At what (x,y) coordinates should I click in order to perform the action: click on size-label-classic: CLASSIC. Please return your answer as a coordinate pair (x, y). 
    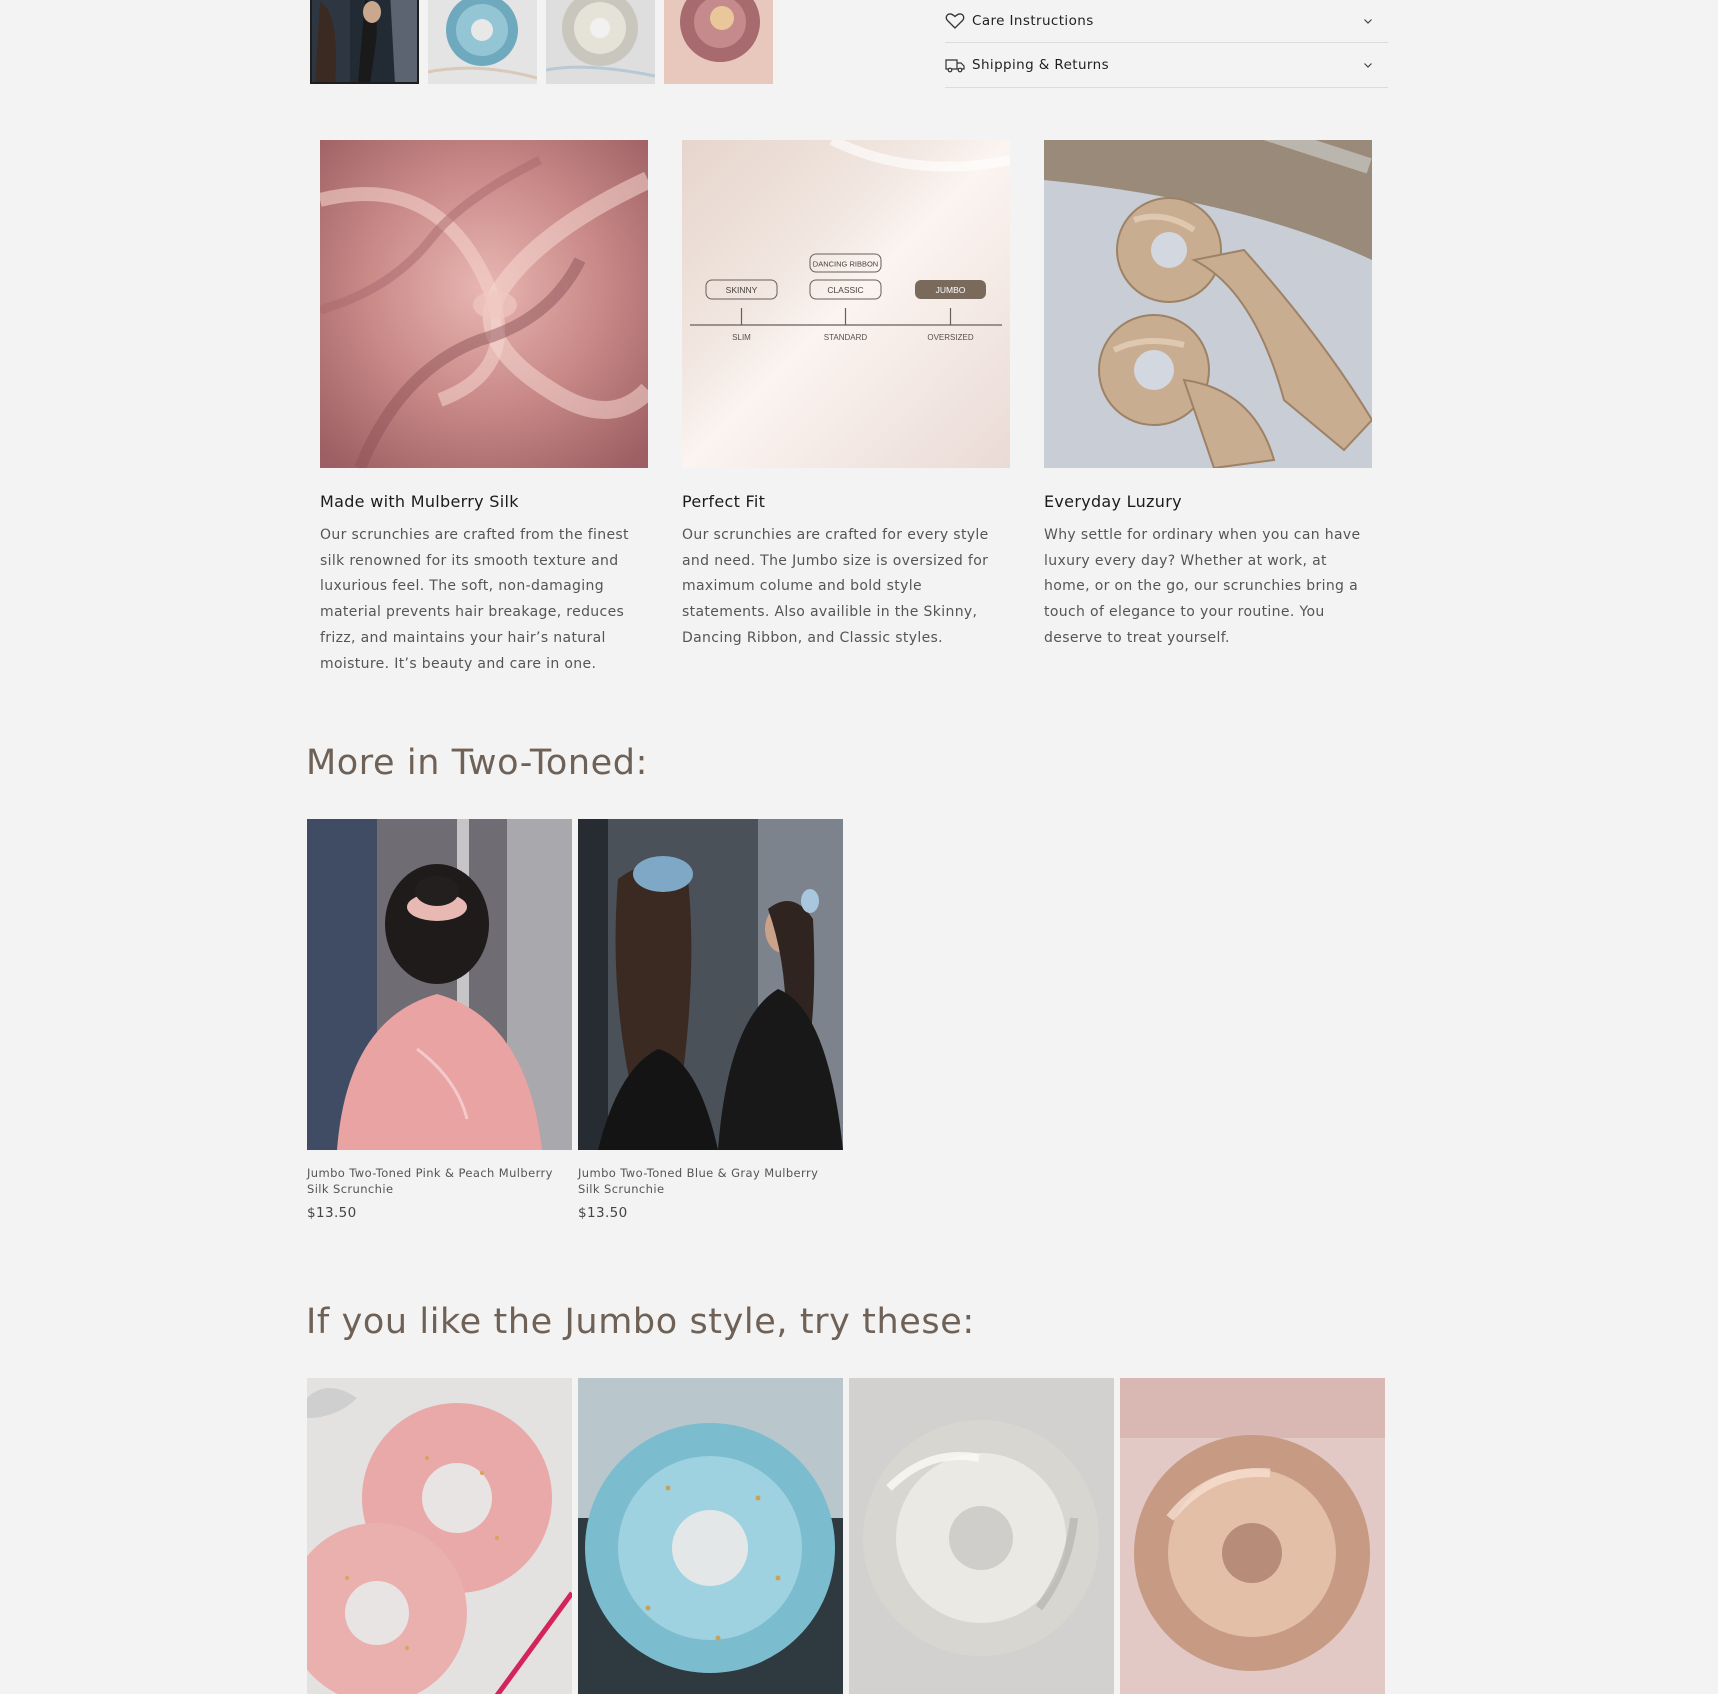
    Looking at the image, I should click on (845, 290).